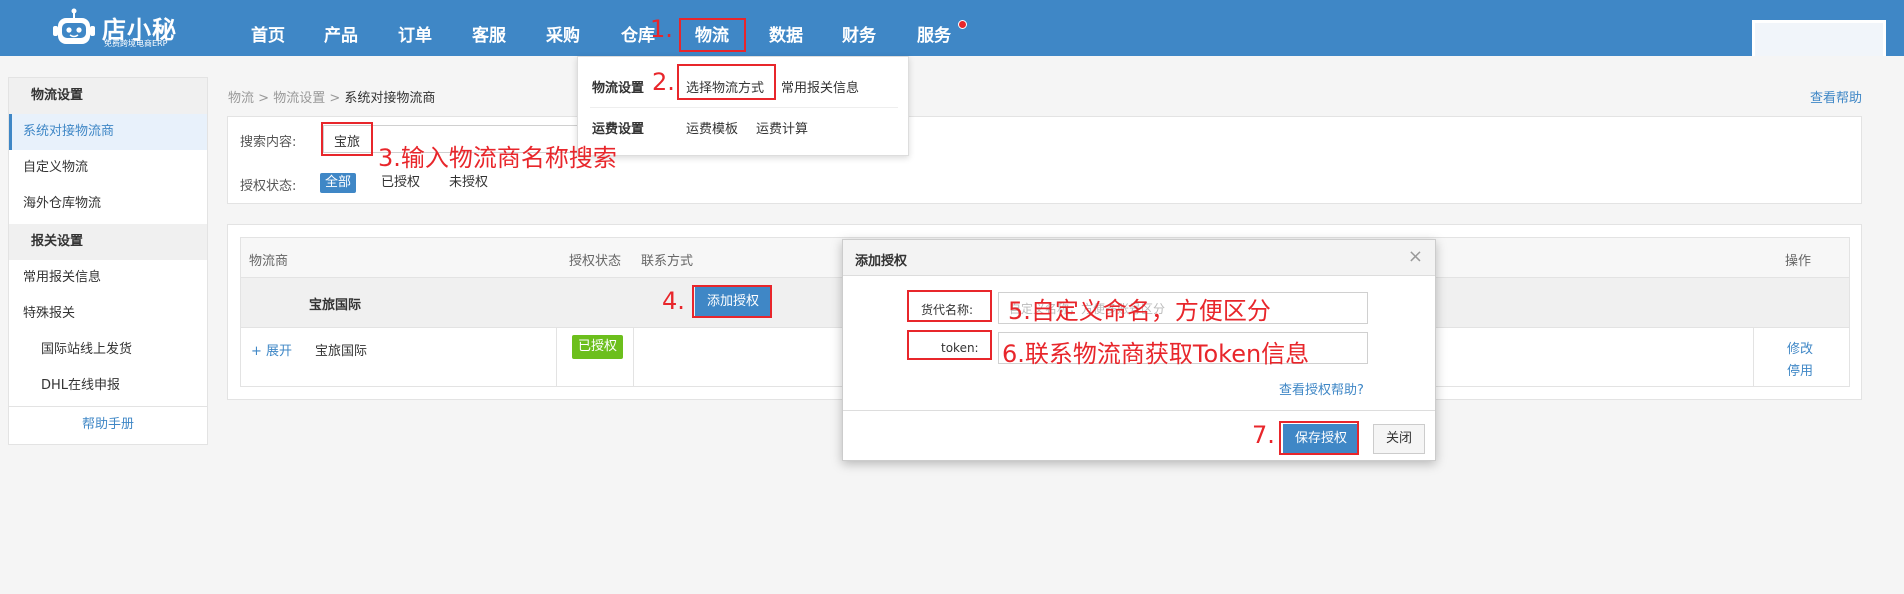  I want to click on logo-subtitle: 免费跨境电商ERP, so click(136, 43).